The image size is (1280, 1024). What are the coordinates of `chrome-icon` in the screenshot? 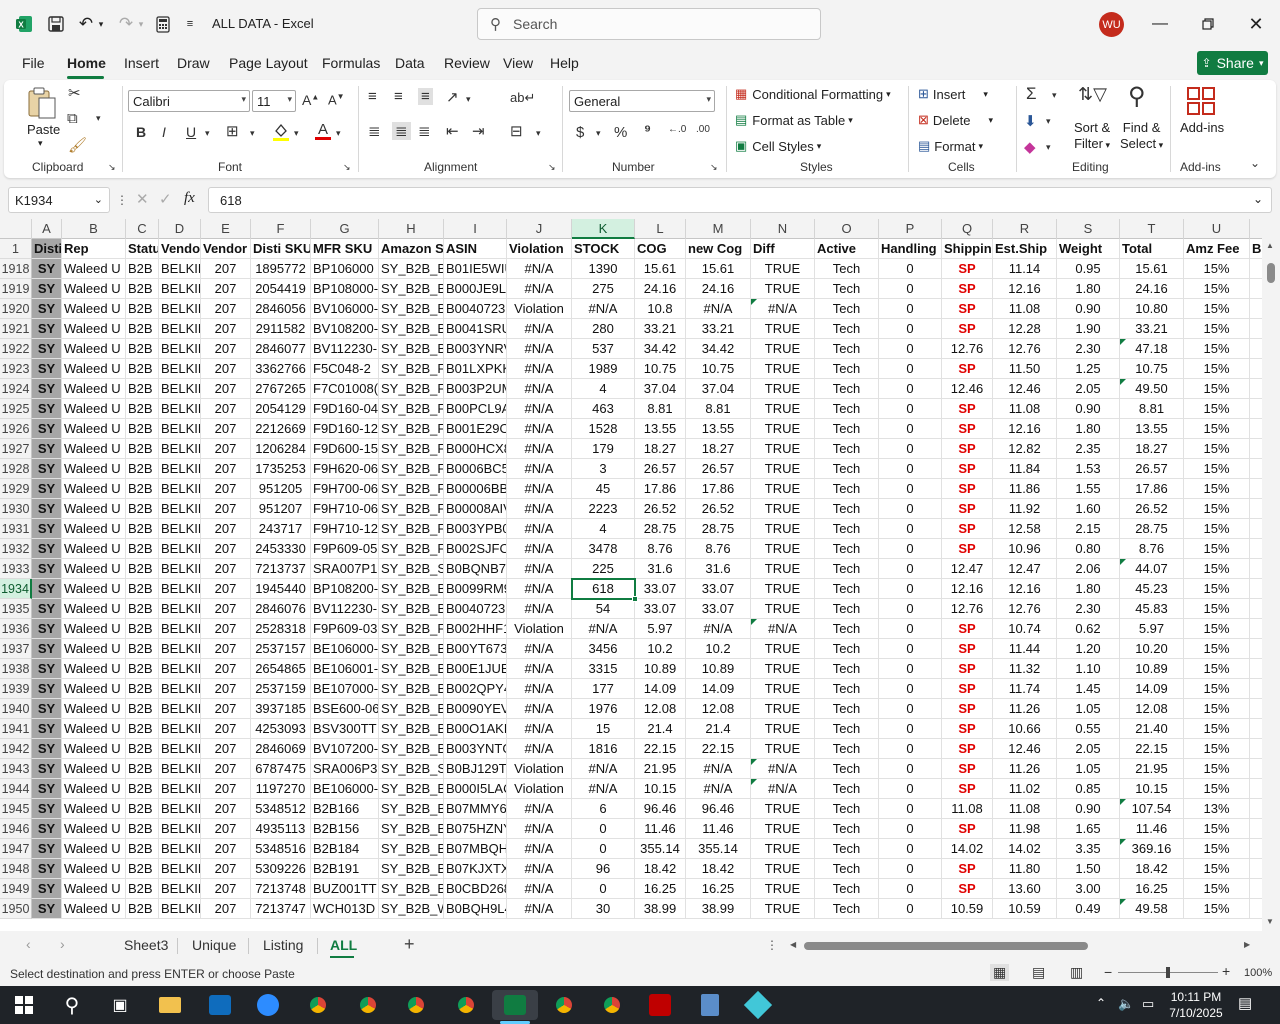 It's located at (368, 1005).